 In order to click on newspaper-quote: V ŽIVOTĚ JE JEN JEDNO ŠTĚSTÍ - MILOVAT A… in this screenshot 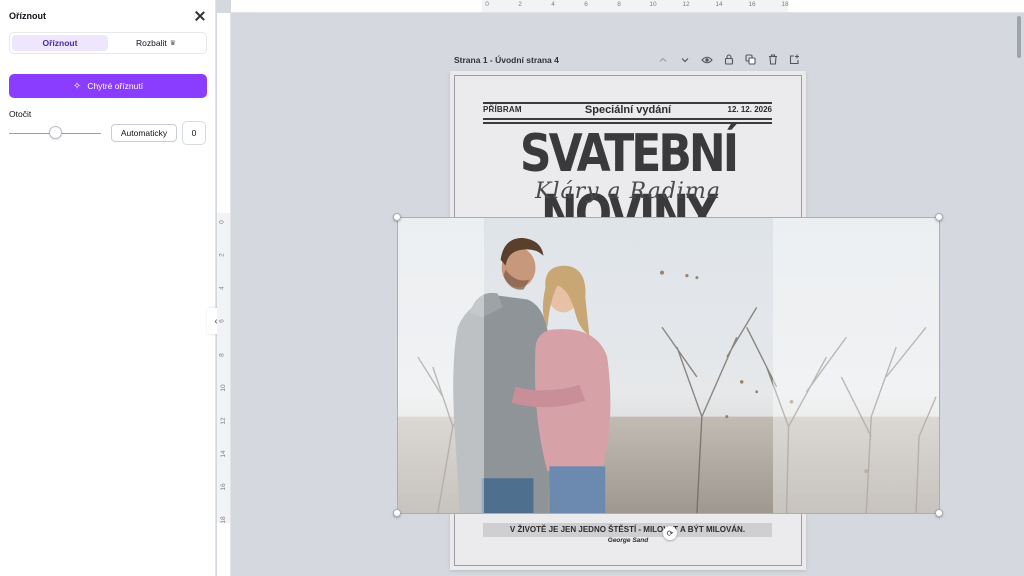, I will do `click(627, 530)`.